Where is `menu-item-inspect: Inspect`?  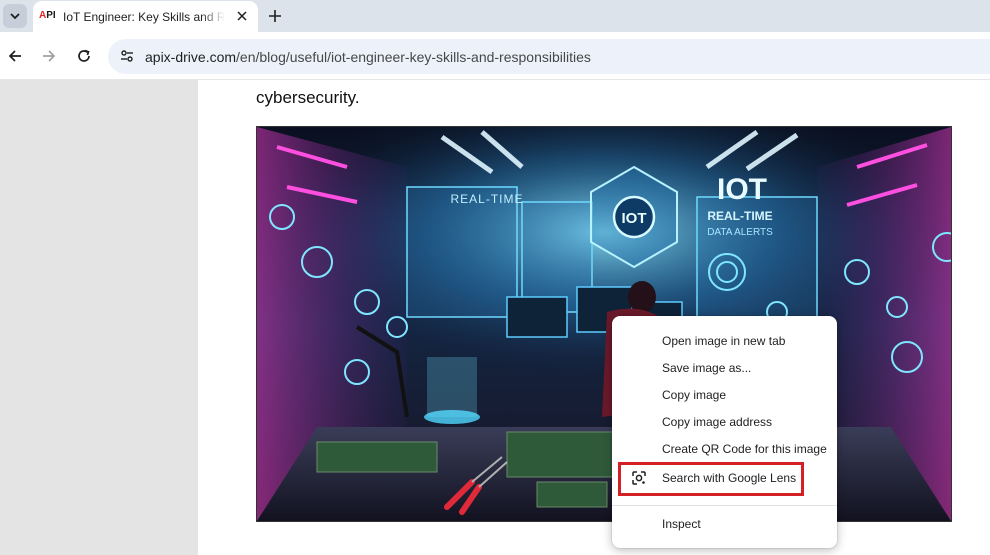 menu-item-inspect: Inspect is located at coordinates (724, 524).